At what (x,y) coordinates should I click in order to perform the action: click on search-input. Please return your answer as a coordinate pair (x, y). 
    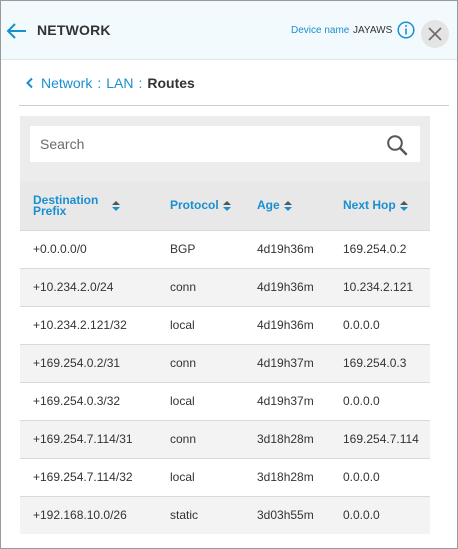
    Looking at the image, I should click on (205, 144).